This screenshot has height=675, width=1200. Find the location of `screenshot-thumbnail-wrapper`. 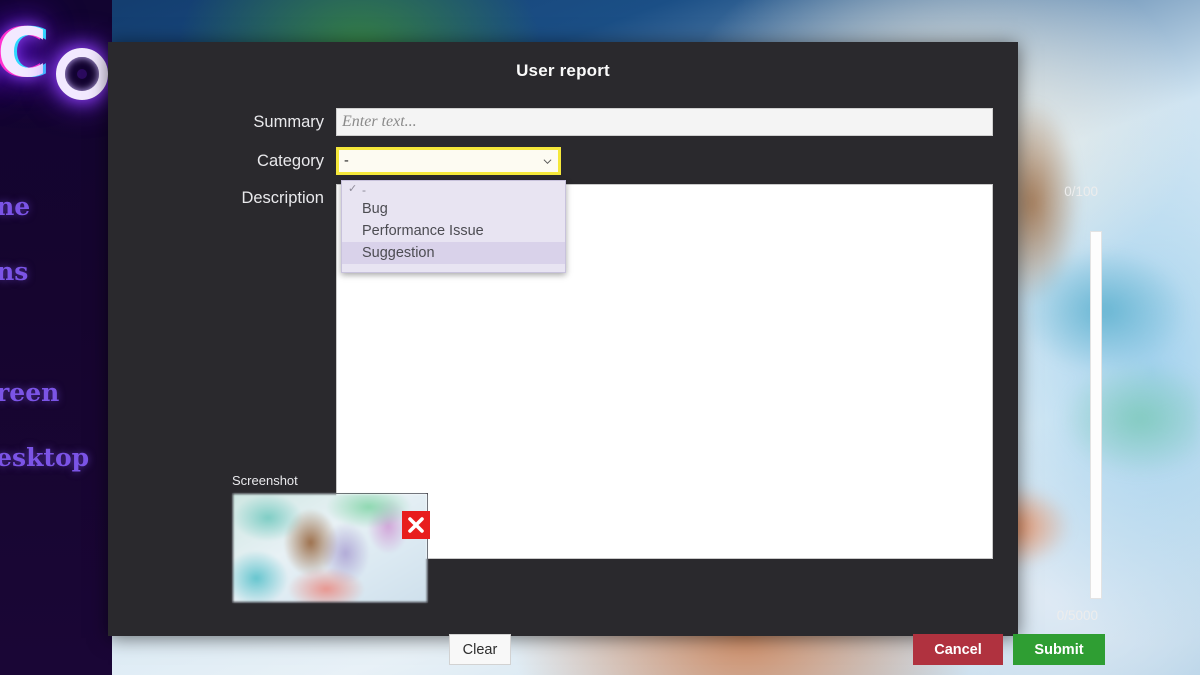

screenshot-thumbnail-wrapper is located at coordinates (331, 548).